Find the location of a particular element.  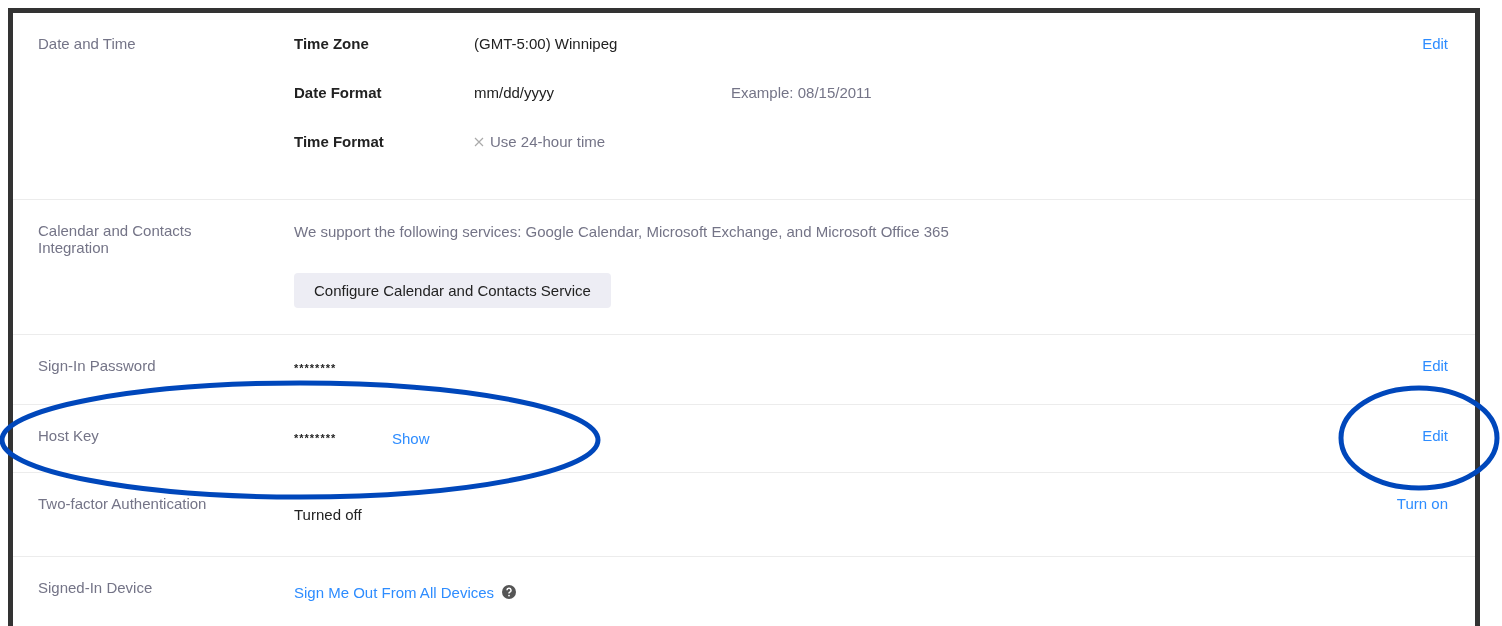

setting-label: Signed-In Device is located at coordinates (96, 588).